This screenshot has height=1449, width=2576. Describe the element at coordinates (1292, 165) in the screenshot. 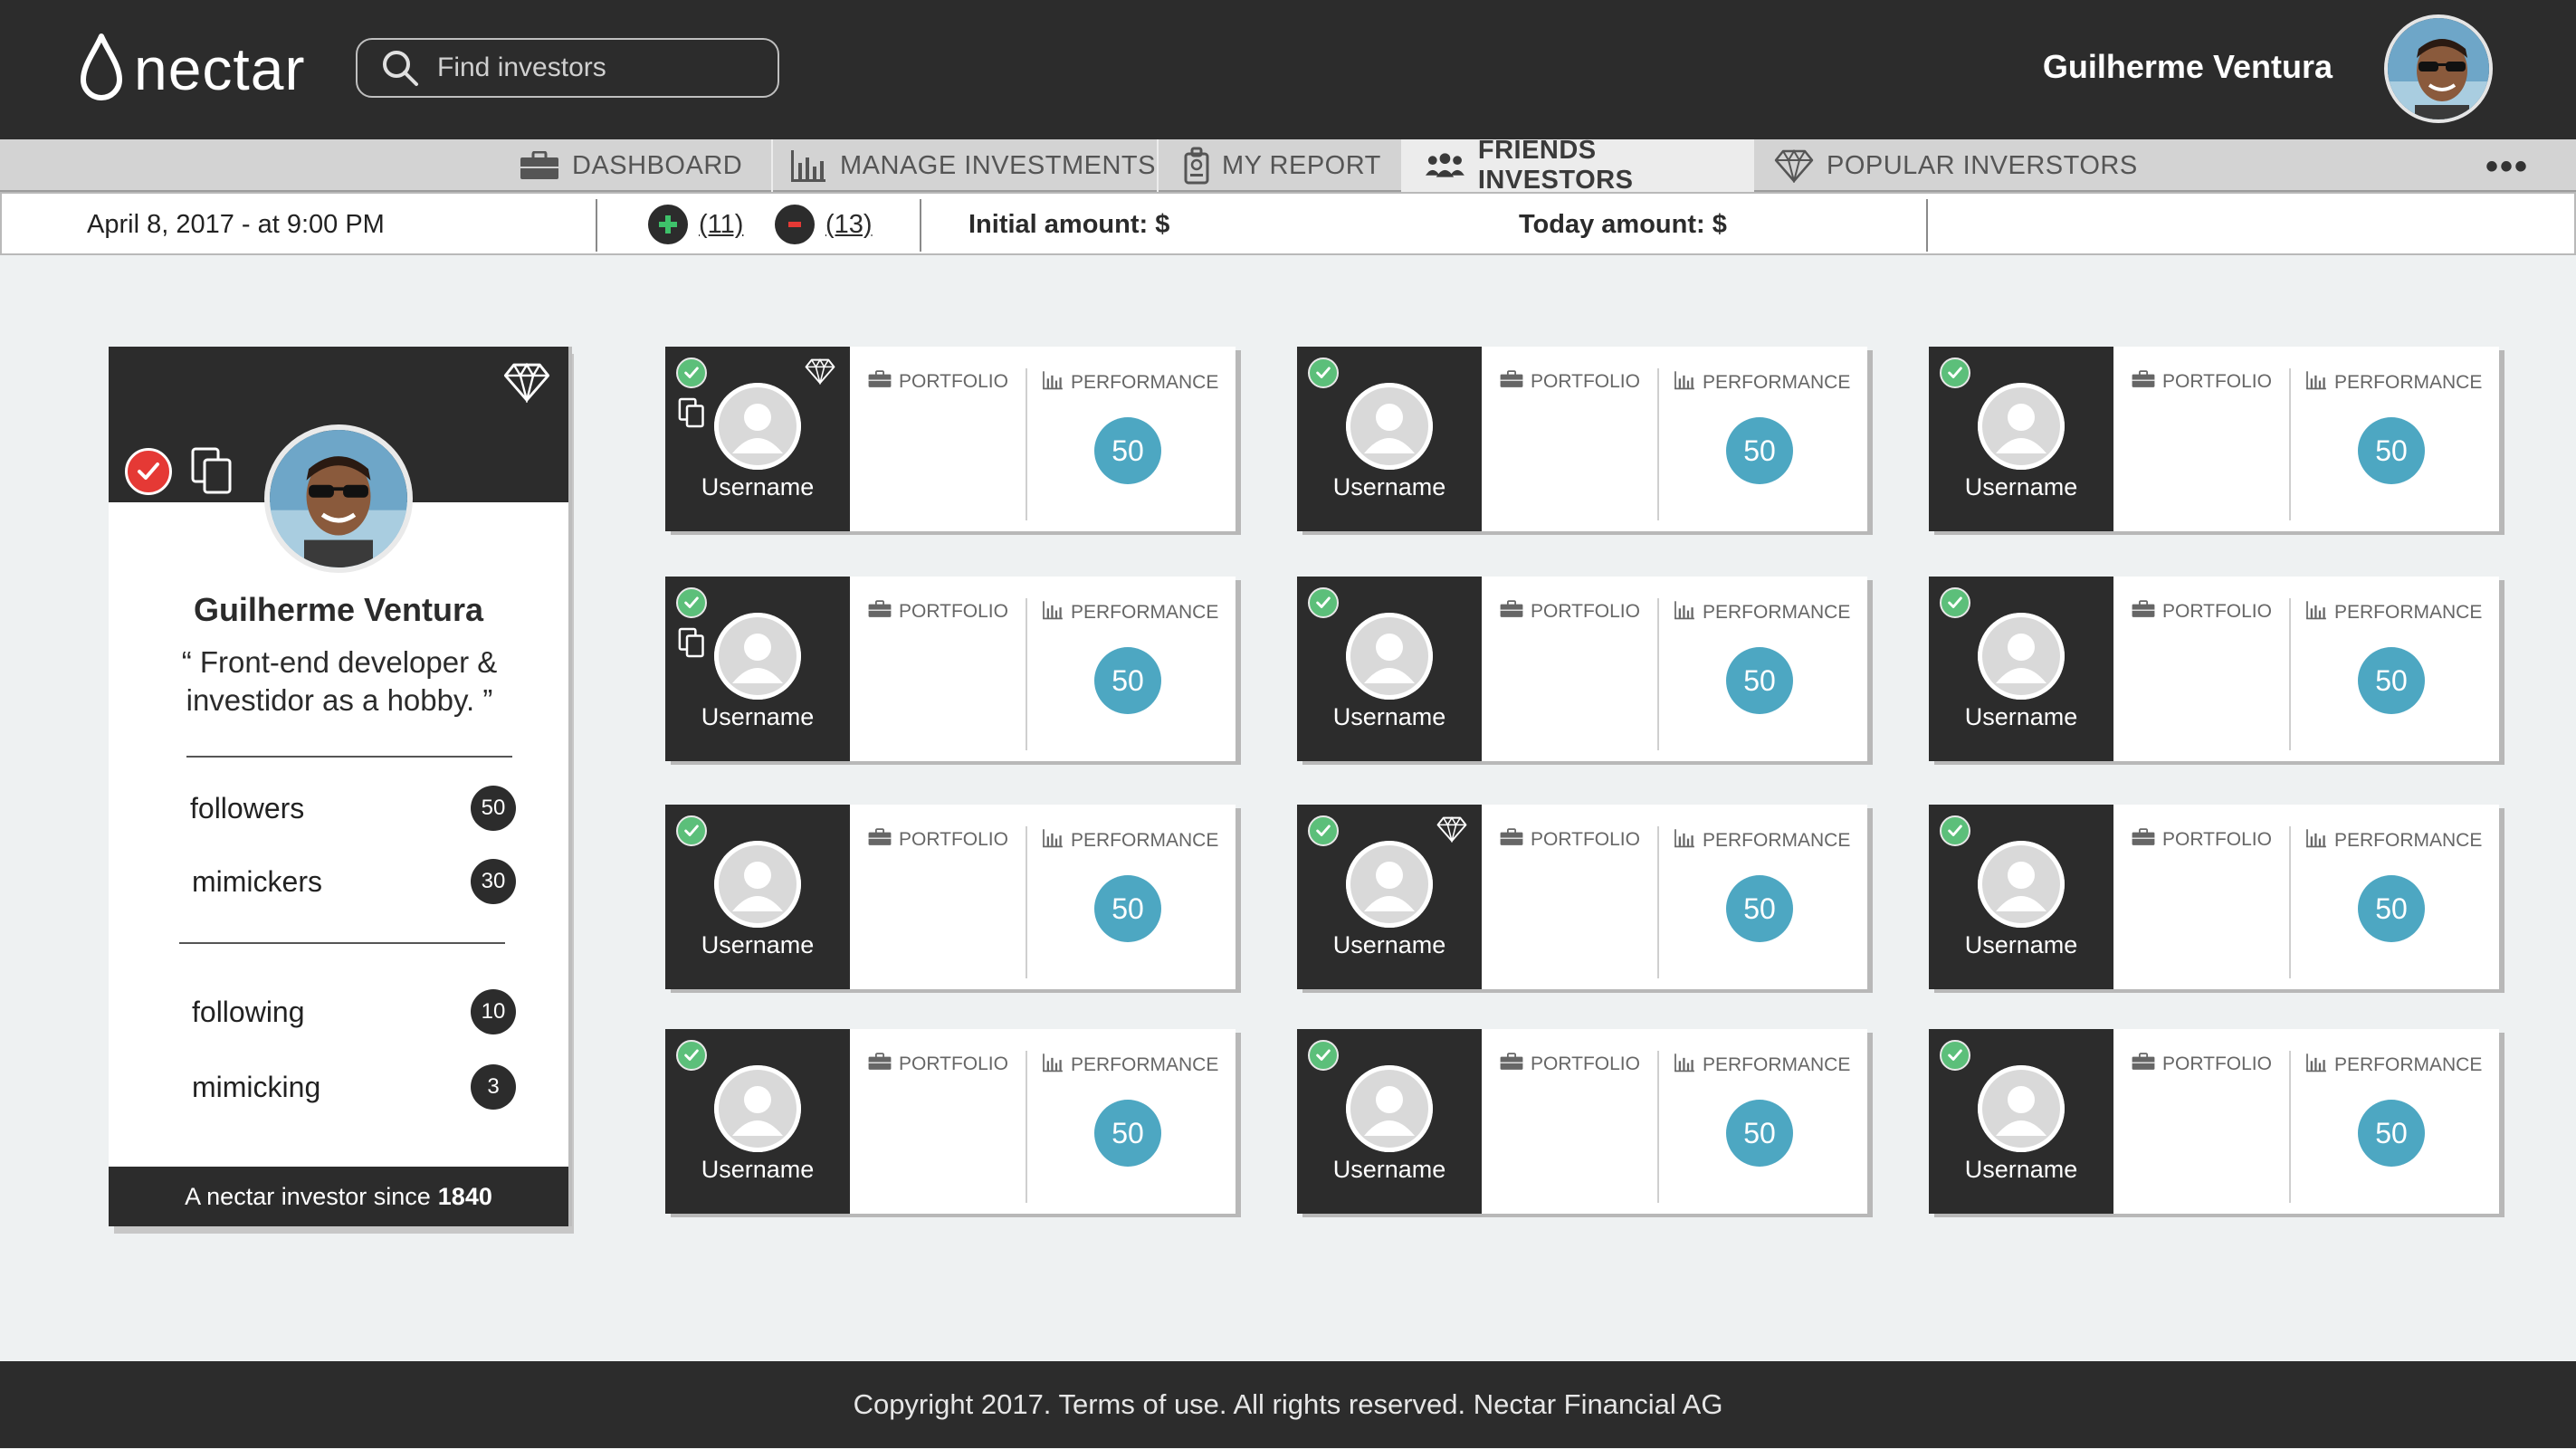

I see `tab-my-report: MY REPORT` at that location.